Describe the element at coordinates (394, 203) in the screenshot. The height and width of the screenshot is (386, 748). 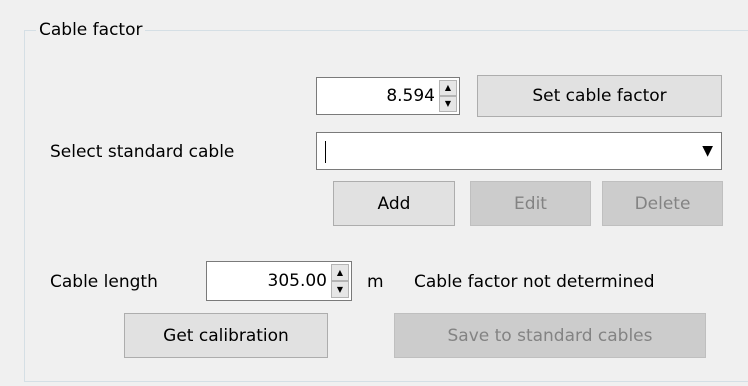
I see `add-button: Add` at that location.